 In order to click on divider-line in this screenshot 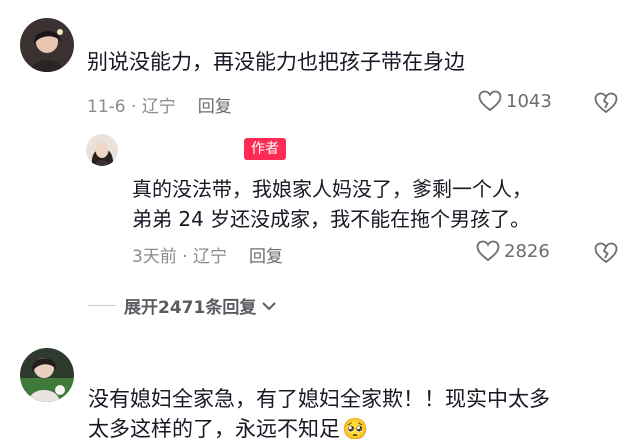, I will do `click(102, 305)`.